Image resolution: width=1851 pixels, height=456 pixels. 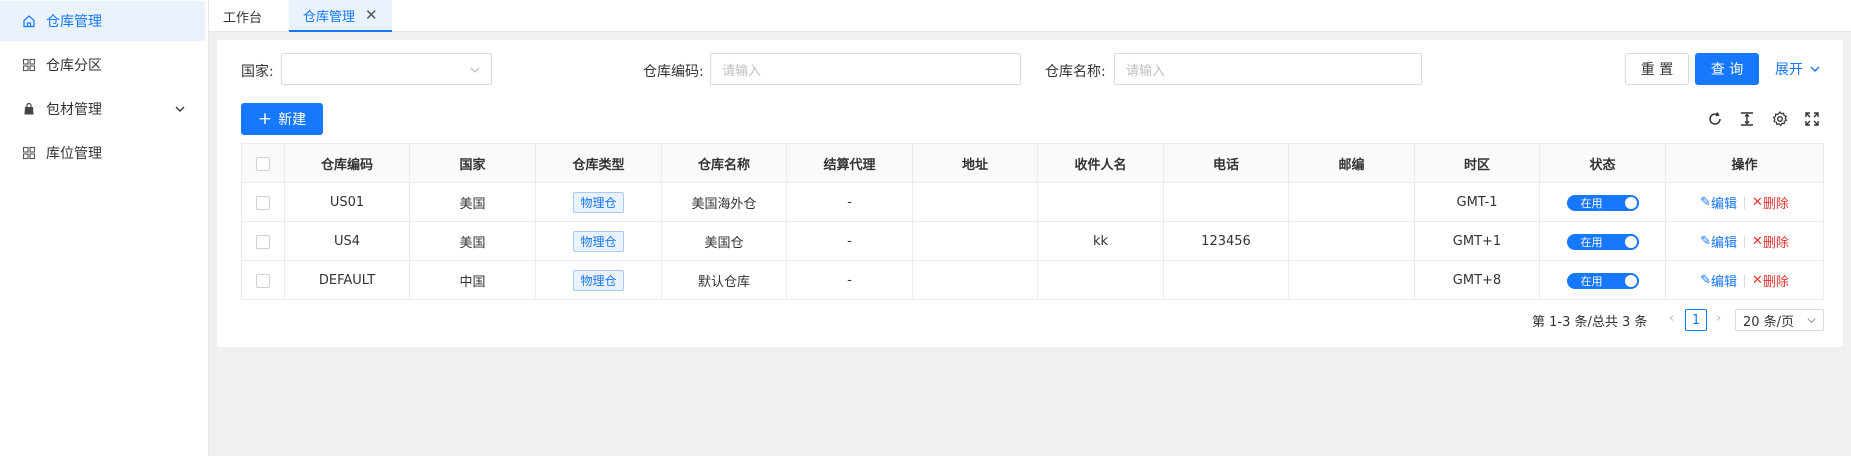 What do you see at coordinates (599, 163) in the screenshot?
I see `column-header: 仓库类型` at bounding box center [599, 163].